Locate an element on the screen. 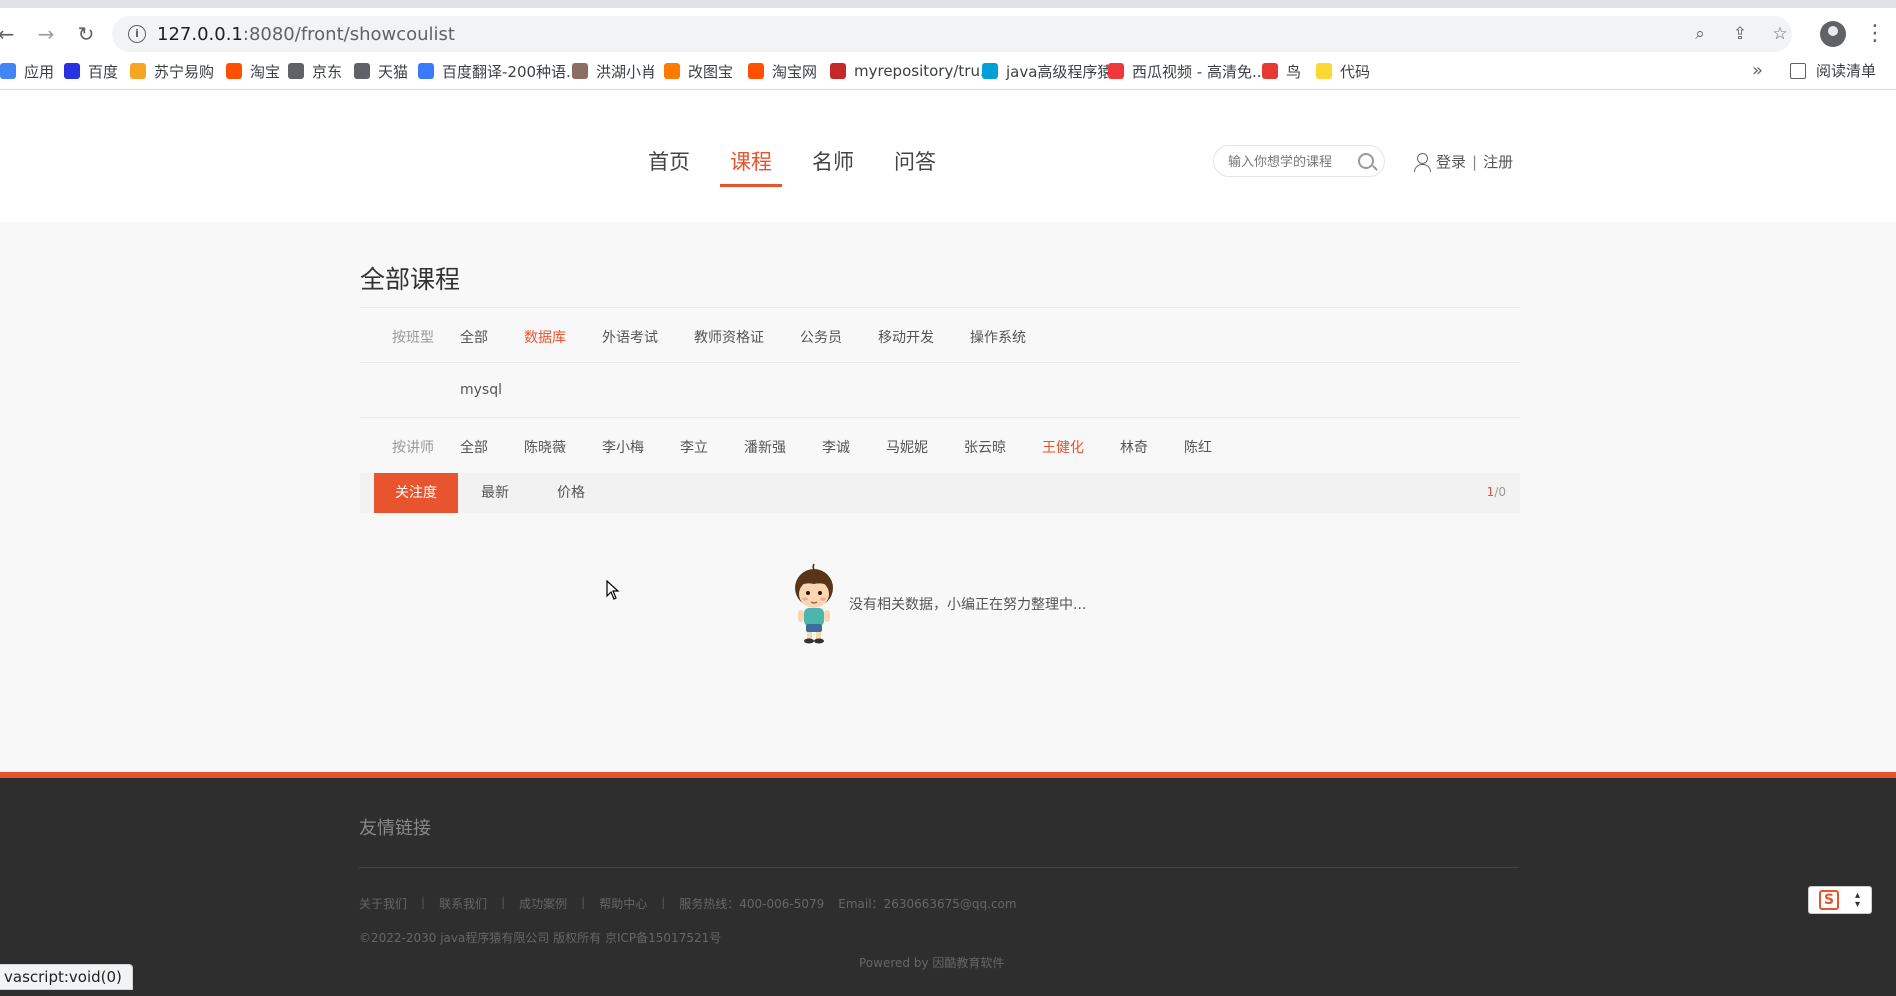 This screenshot has height=996, width=1896. bookmark-item: 洪湖小肖 is located at coordinates (614, 71).